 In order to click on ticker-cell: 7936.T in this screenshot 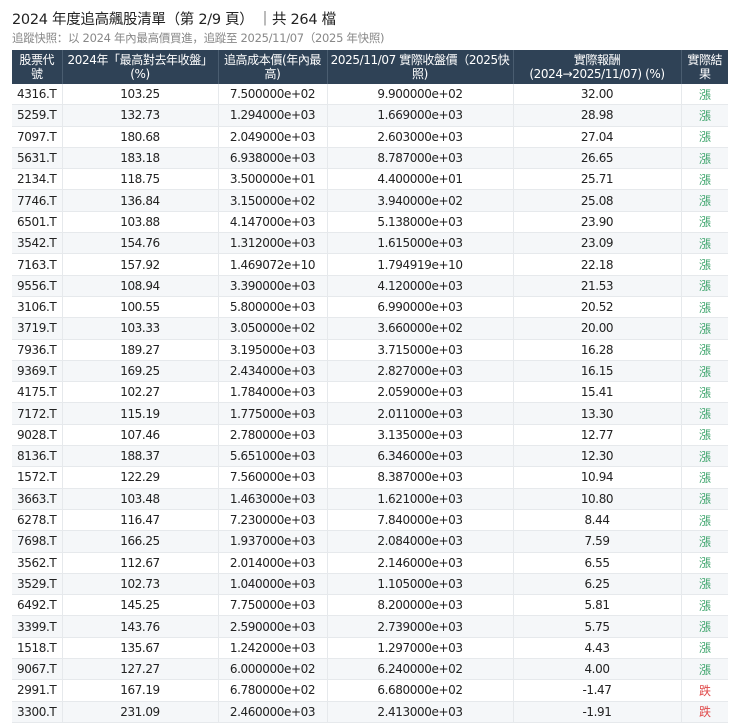, I will do `click(37, 350)`.